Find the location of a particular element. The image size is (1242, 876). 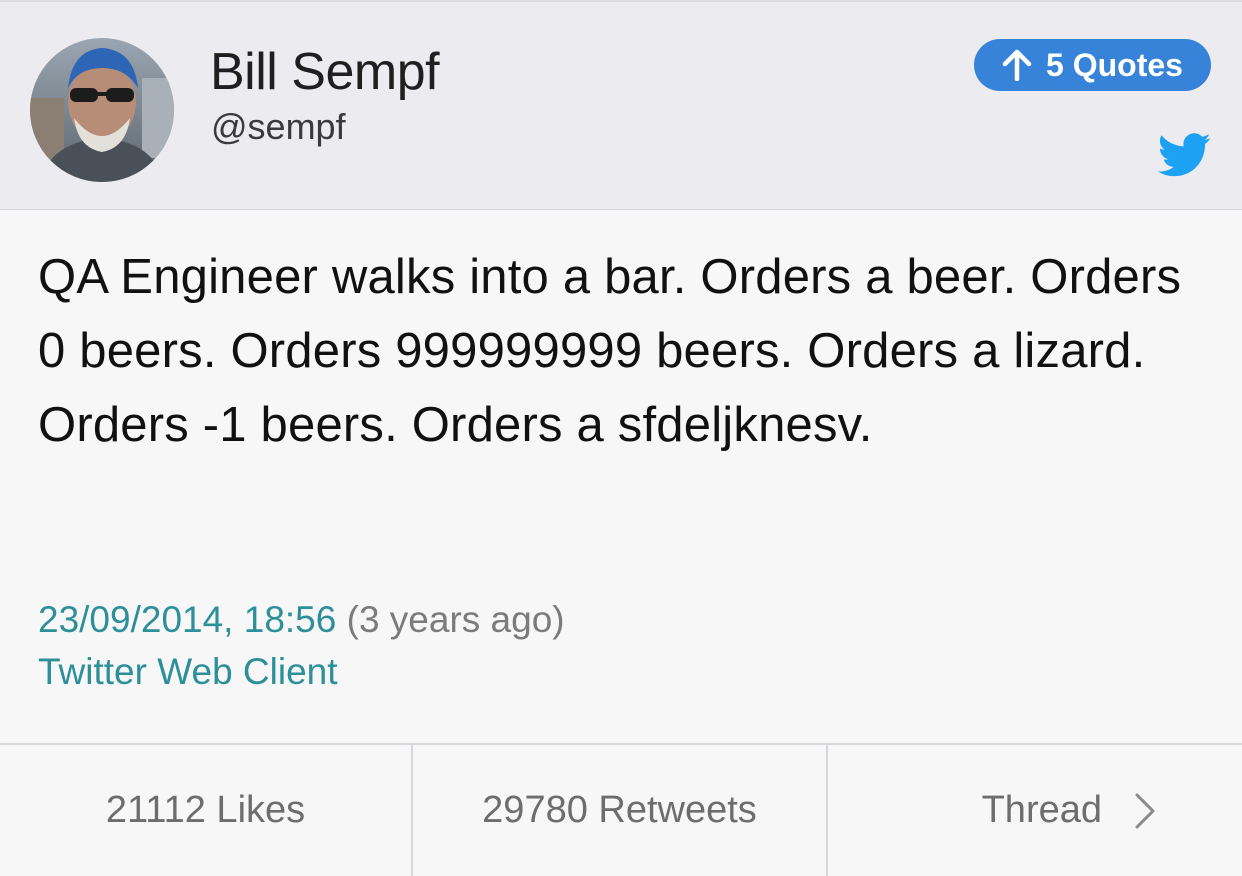

user-handle: @sempf is located at coordinates (278, 127).